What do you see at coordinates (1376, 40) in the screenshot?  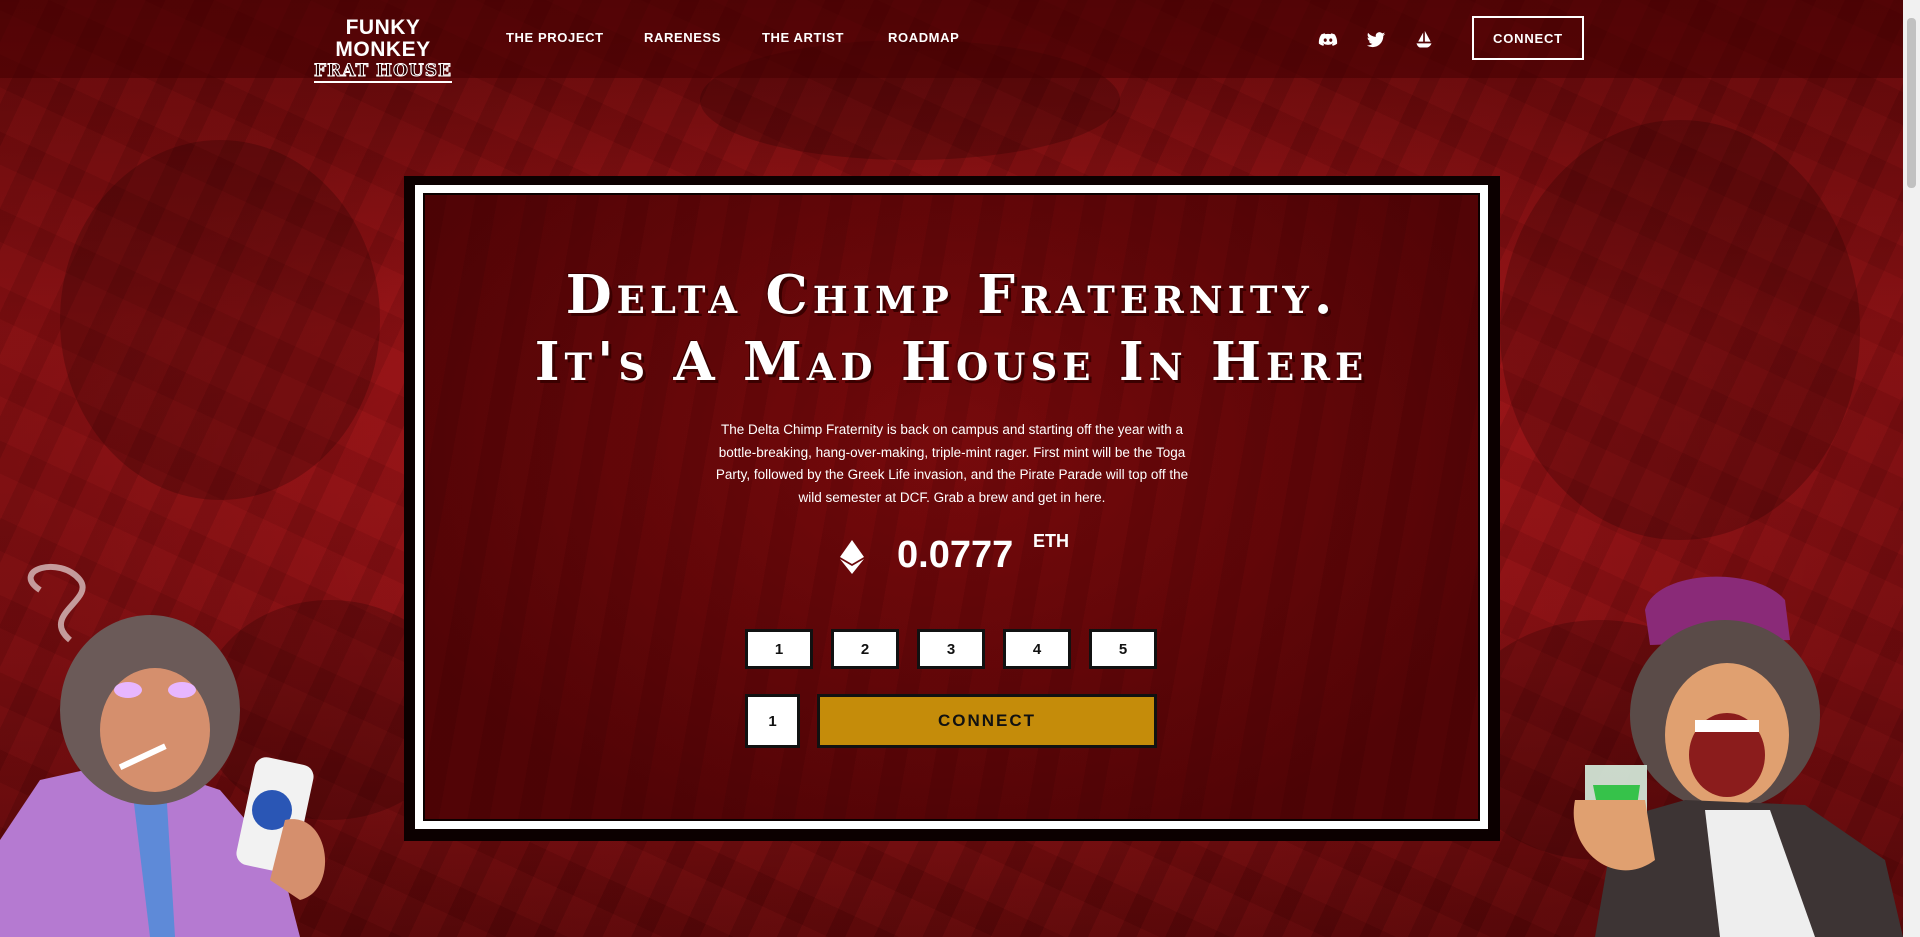 I see `twitter-icon` at bounding box center [1376, 40].